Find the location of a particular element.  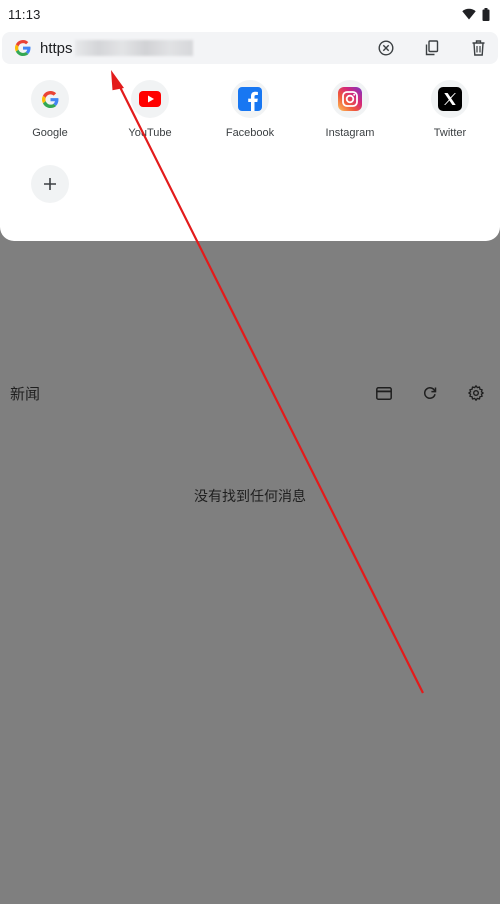

refresh-icon is located at coordinates (430, 393).